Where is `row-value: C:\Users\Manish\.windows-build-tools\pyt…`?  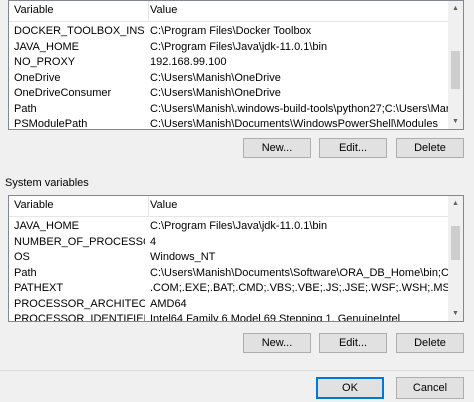
row-value: C:\Users\Manish\.windows-build-tools\pyt… is located at coordinates (300, 108).